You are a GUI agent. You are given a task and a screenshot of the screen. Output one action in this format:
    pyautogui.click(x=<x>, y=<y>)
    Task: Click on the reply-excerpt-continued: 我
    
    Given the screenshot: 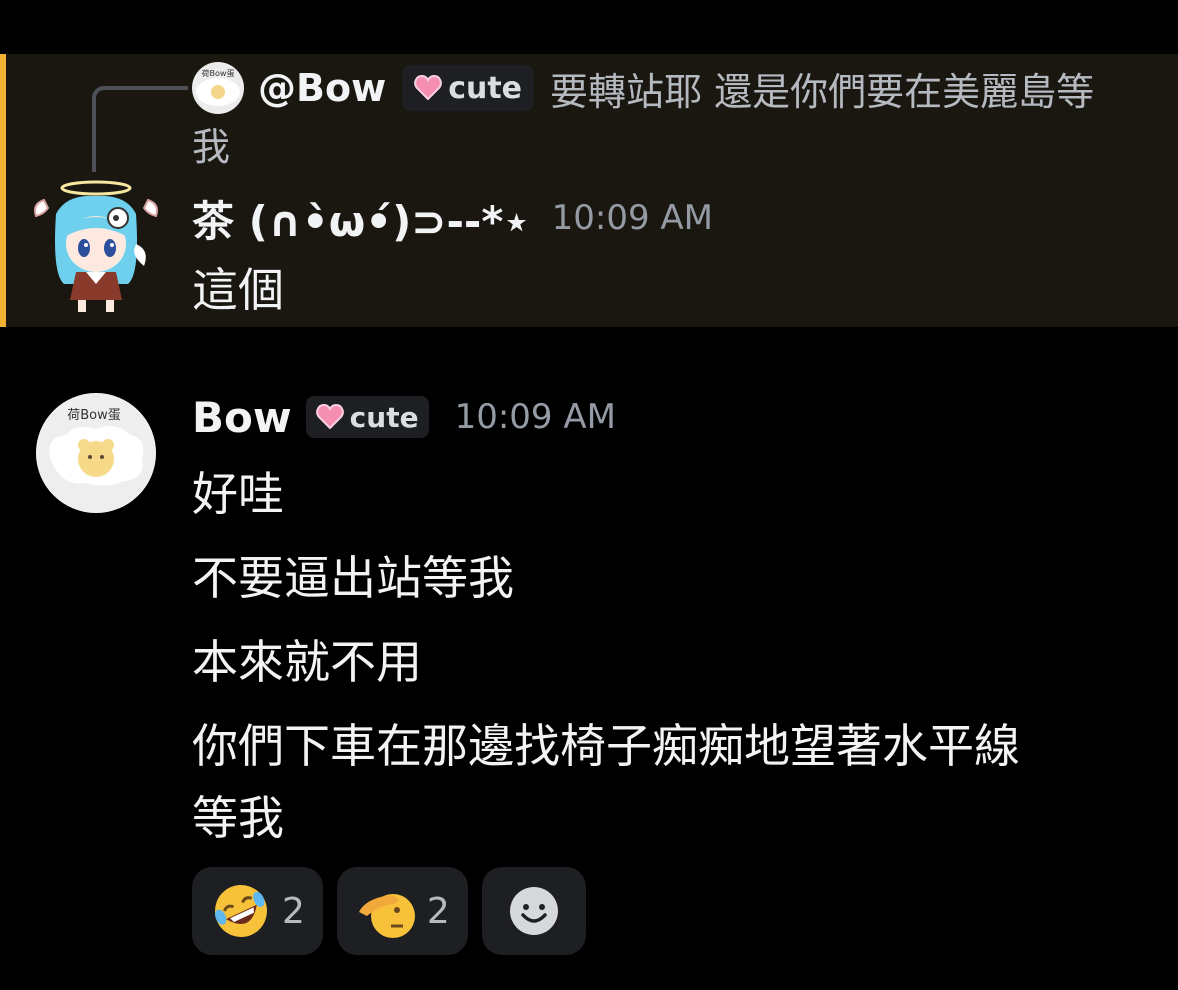 What is the action you would take?
    pyautogui.click(x=211, y=143)
    